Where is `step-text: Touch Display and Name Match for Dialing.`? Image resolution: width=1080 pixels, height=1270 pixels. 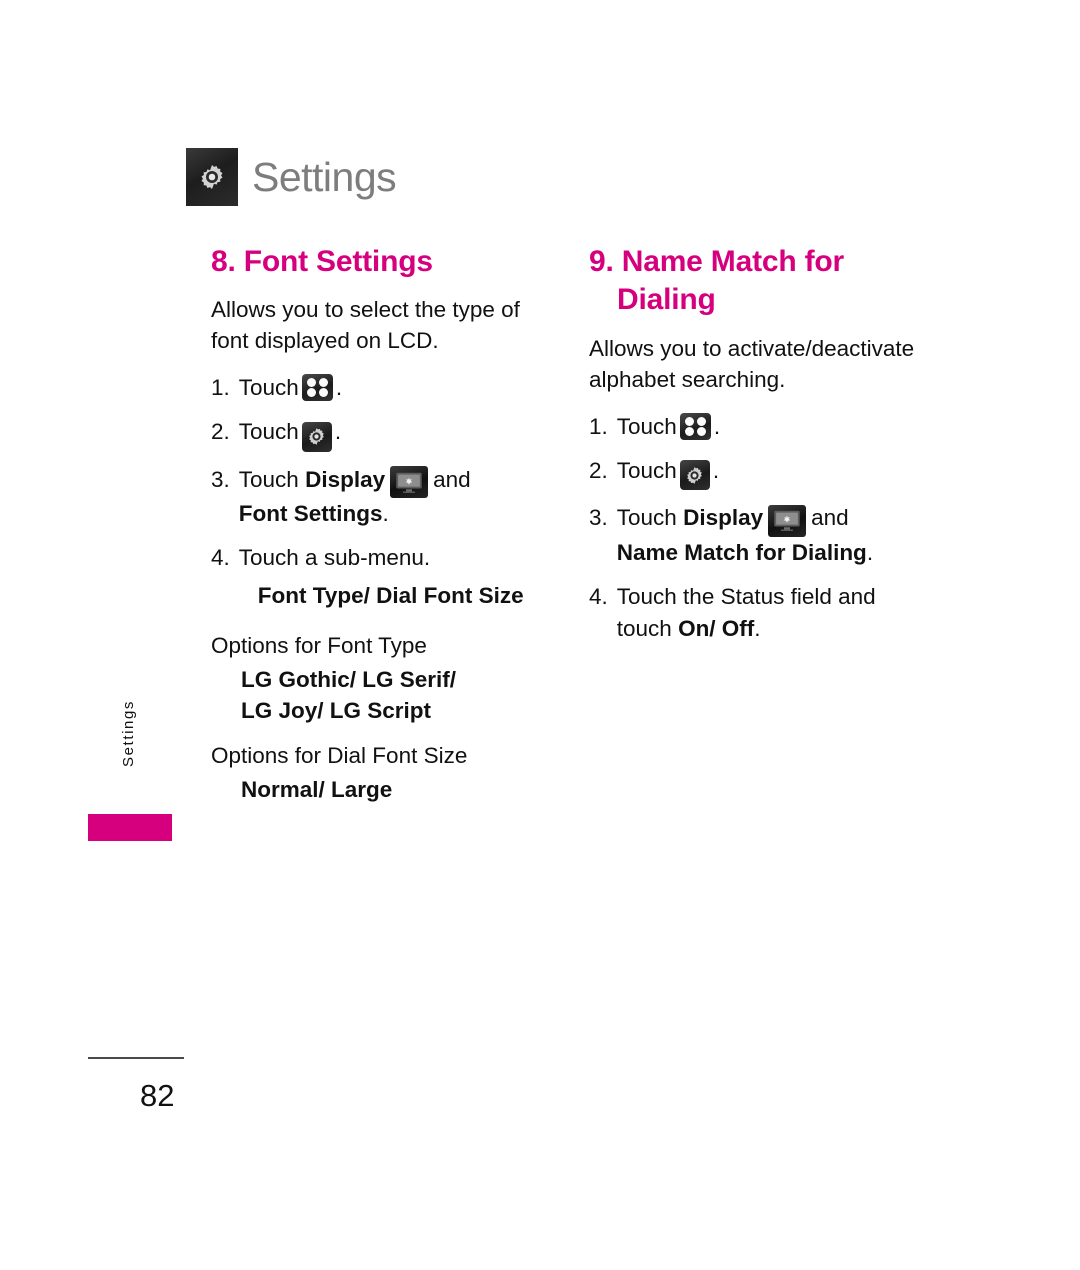
step-text: Touch Display and Name Match for Dialing. is located at coordinates (773, 535).